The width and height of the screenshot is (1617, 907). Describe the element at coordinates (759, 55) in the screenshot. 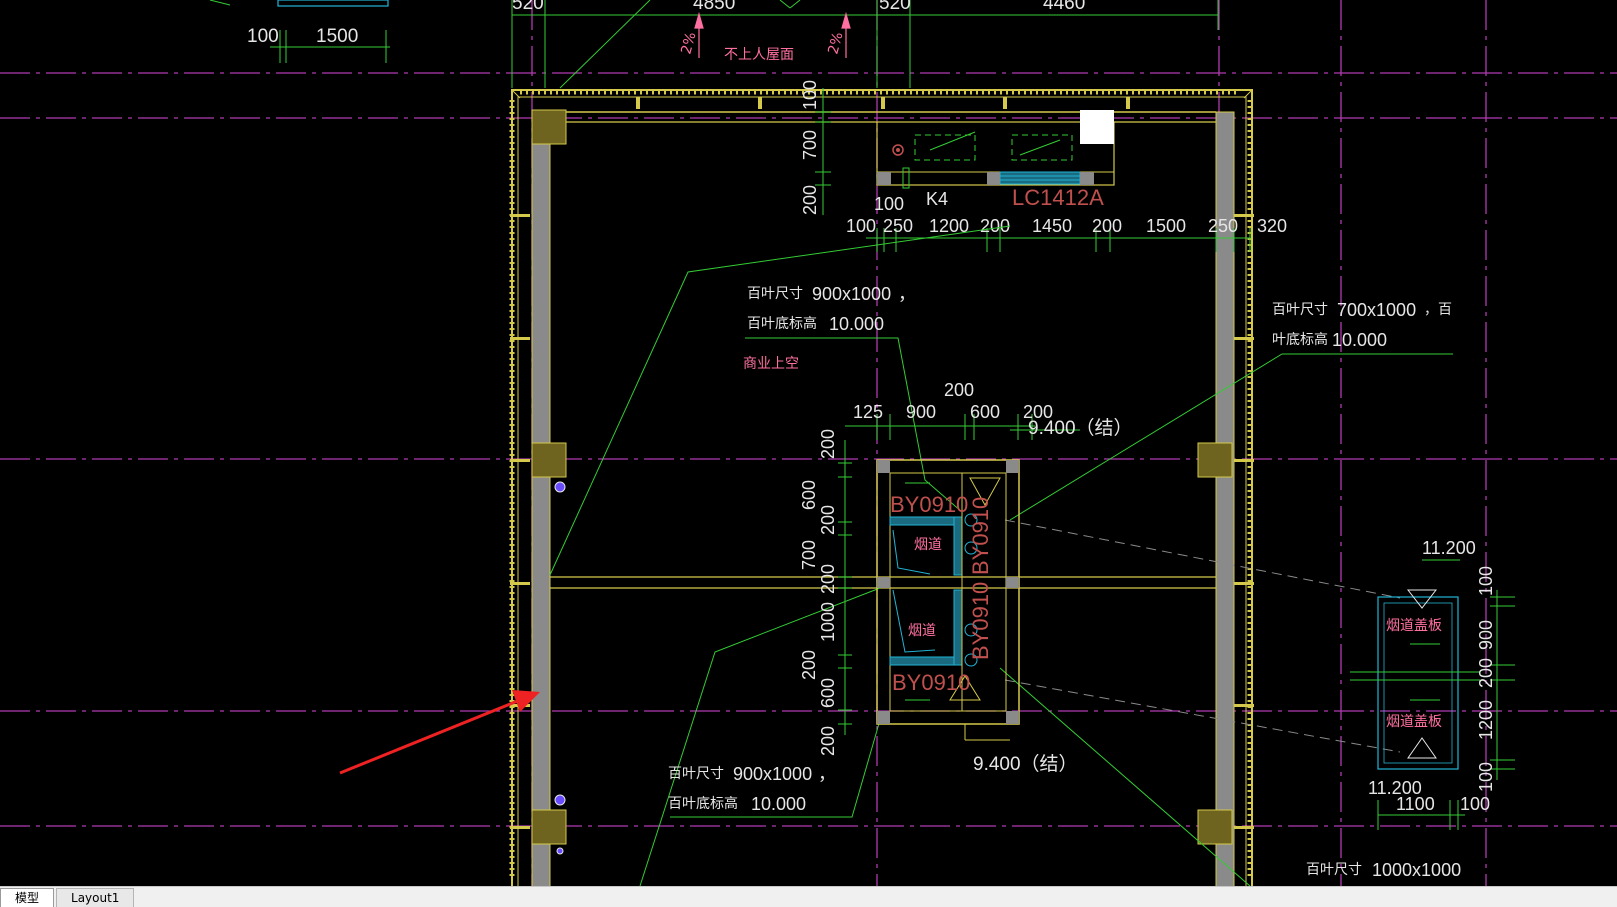

I see `roof-note: 不上人屋面` at that location.